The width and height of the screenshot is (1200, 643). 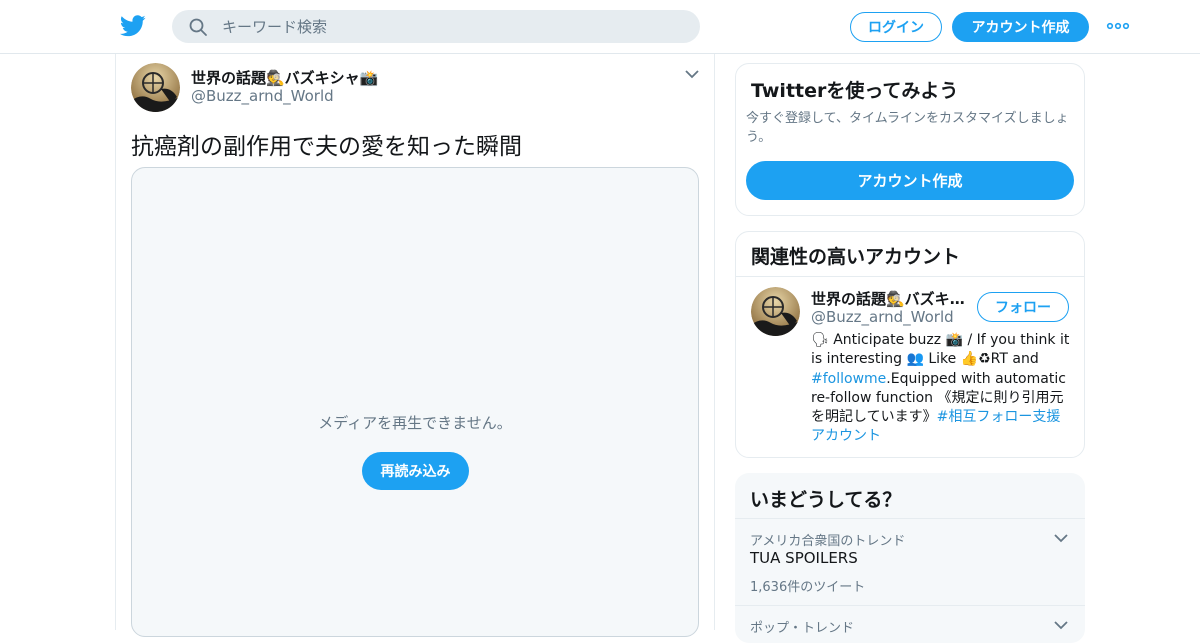 What do you see at coordinates (133, 26) in the screenshot?
I see `twitter-logo-icon` at bounding box center [133, 26].